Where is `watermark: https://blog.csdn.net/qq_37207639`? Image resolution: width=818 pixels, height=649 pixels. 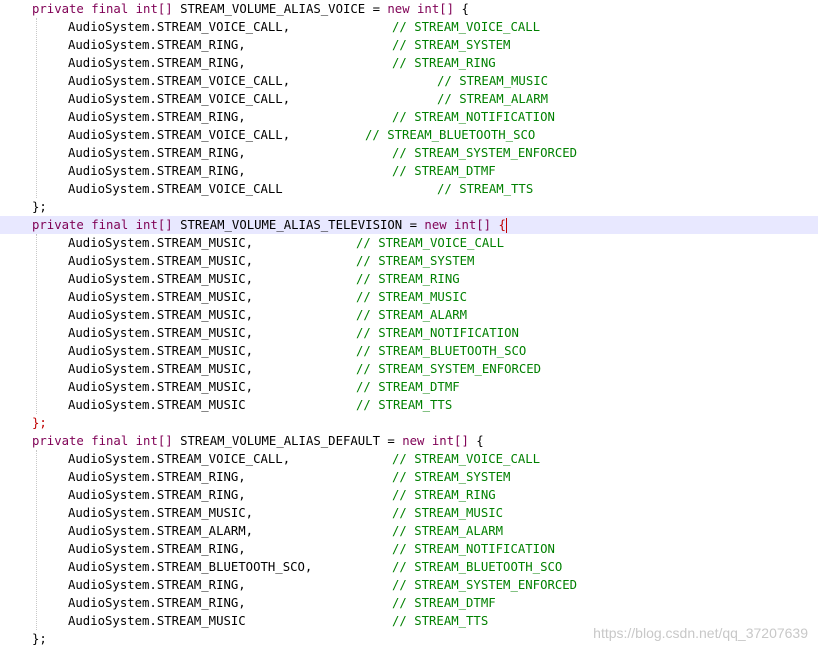 watermark: https://blog.csdn.net/qq_37207639 is located at coordinates (700, 633).